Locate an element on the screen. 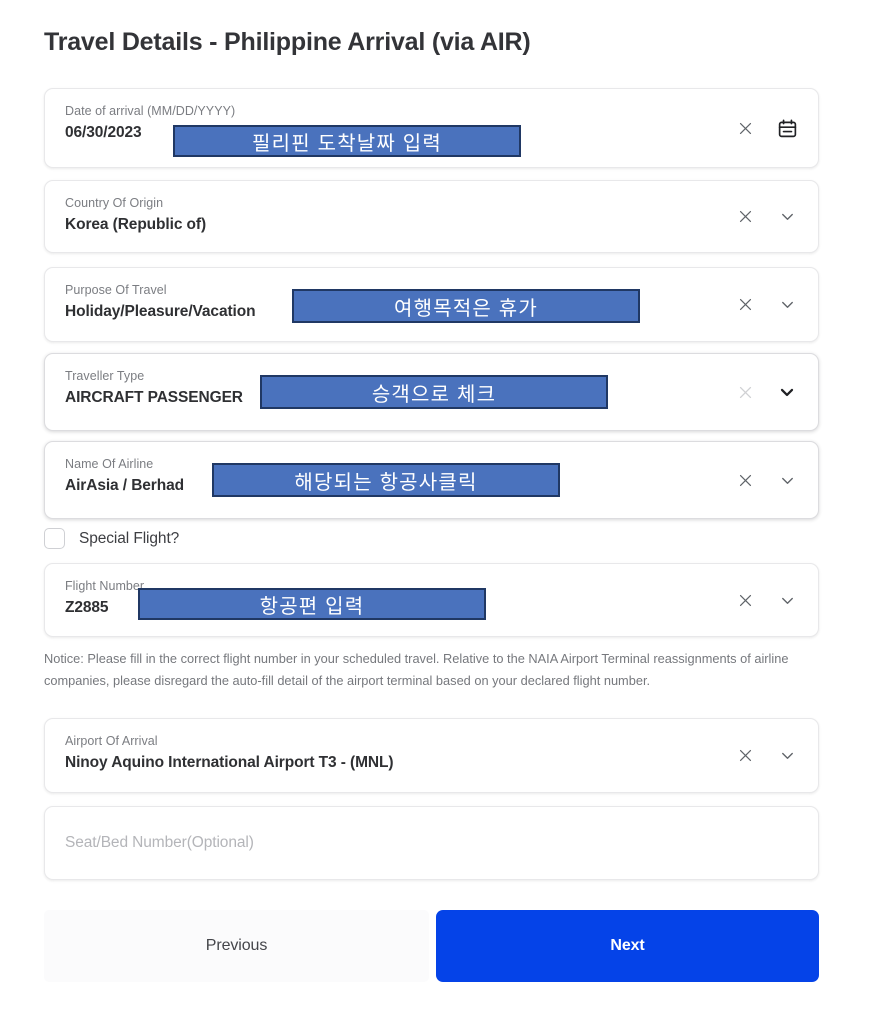 This screenshot has height=1024, width=869. field-label-country-of-origin: Country Of Origin is located at coordinates (114, 203).